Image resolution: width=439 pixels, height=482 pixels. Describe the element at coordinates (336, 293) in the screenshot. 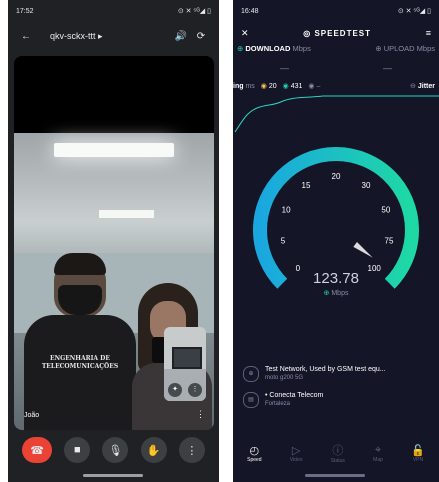

I see `speed-unit: ⊕ Mbps` at that location.